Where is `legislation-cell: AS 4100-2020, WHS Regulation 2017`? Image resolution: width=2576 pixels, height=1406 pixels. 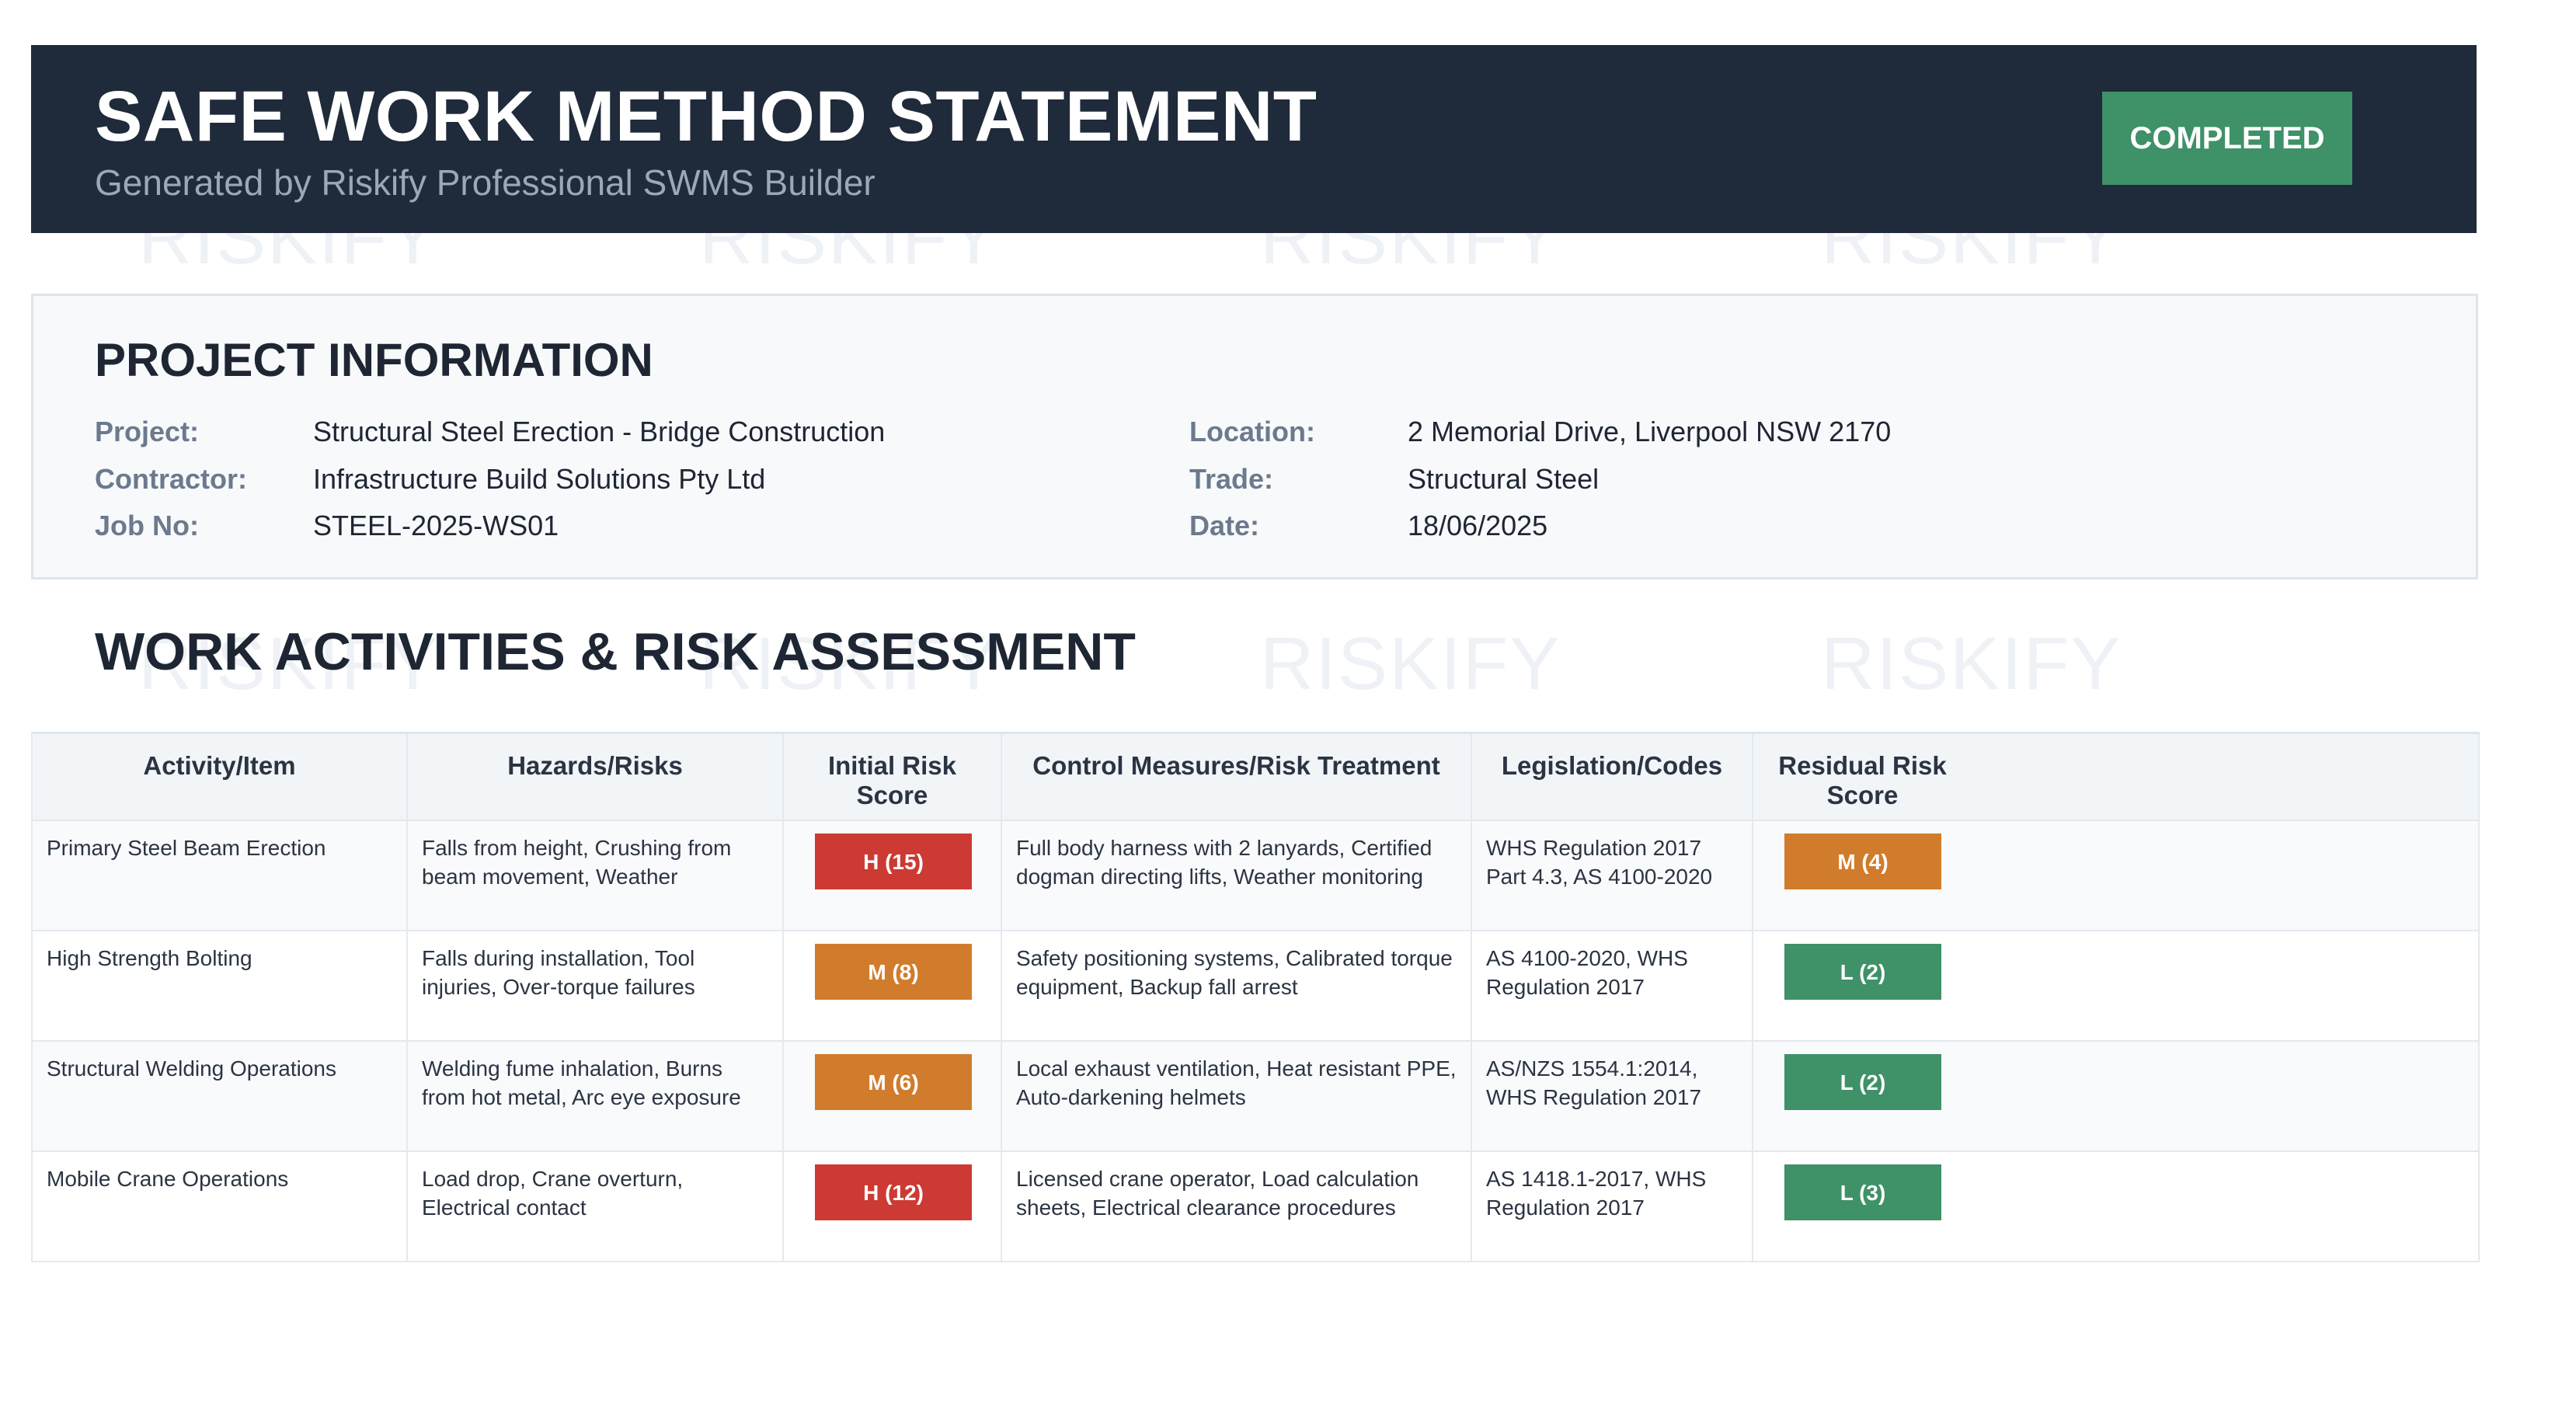
legislation-cell: AS 4100-2020, WHS Regulation 2017 is located at coordinates (1612, 986).